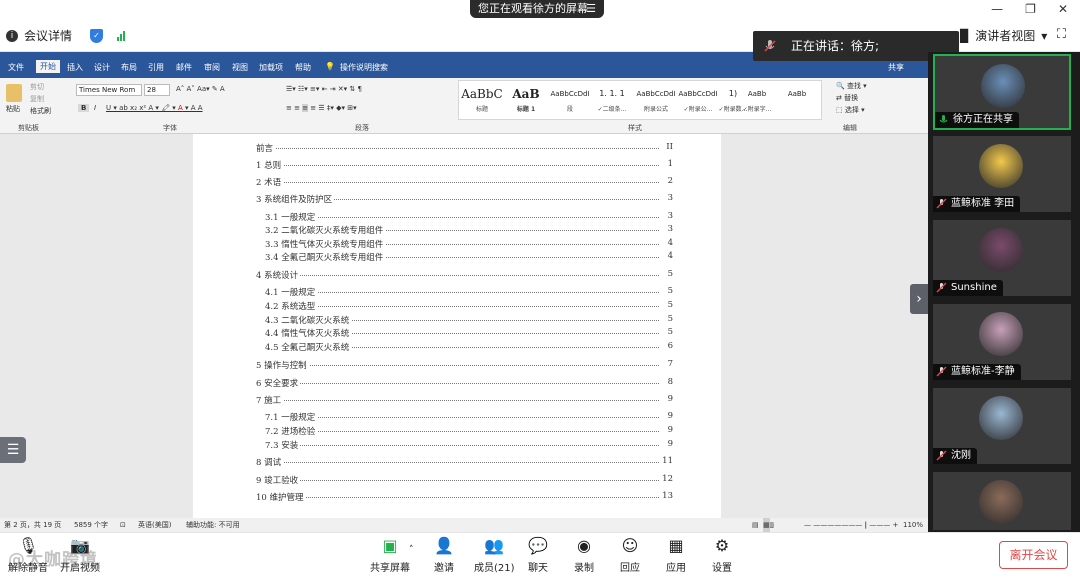 This screenshot has height=577, width=1080. Describe the element at coordinates (37, 87) in the screenshot. I see `cut-button: 剪切` at that location.